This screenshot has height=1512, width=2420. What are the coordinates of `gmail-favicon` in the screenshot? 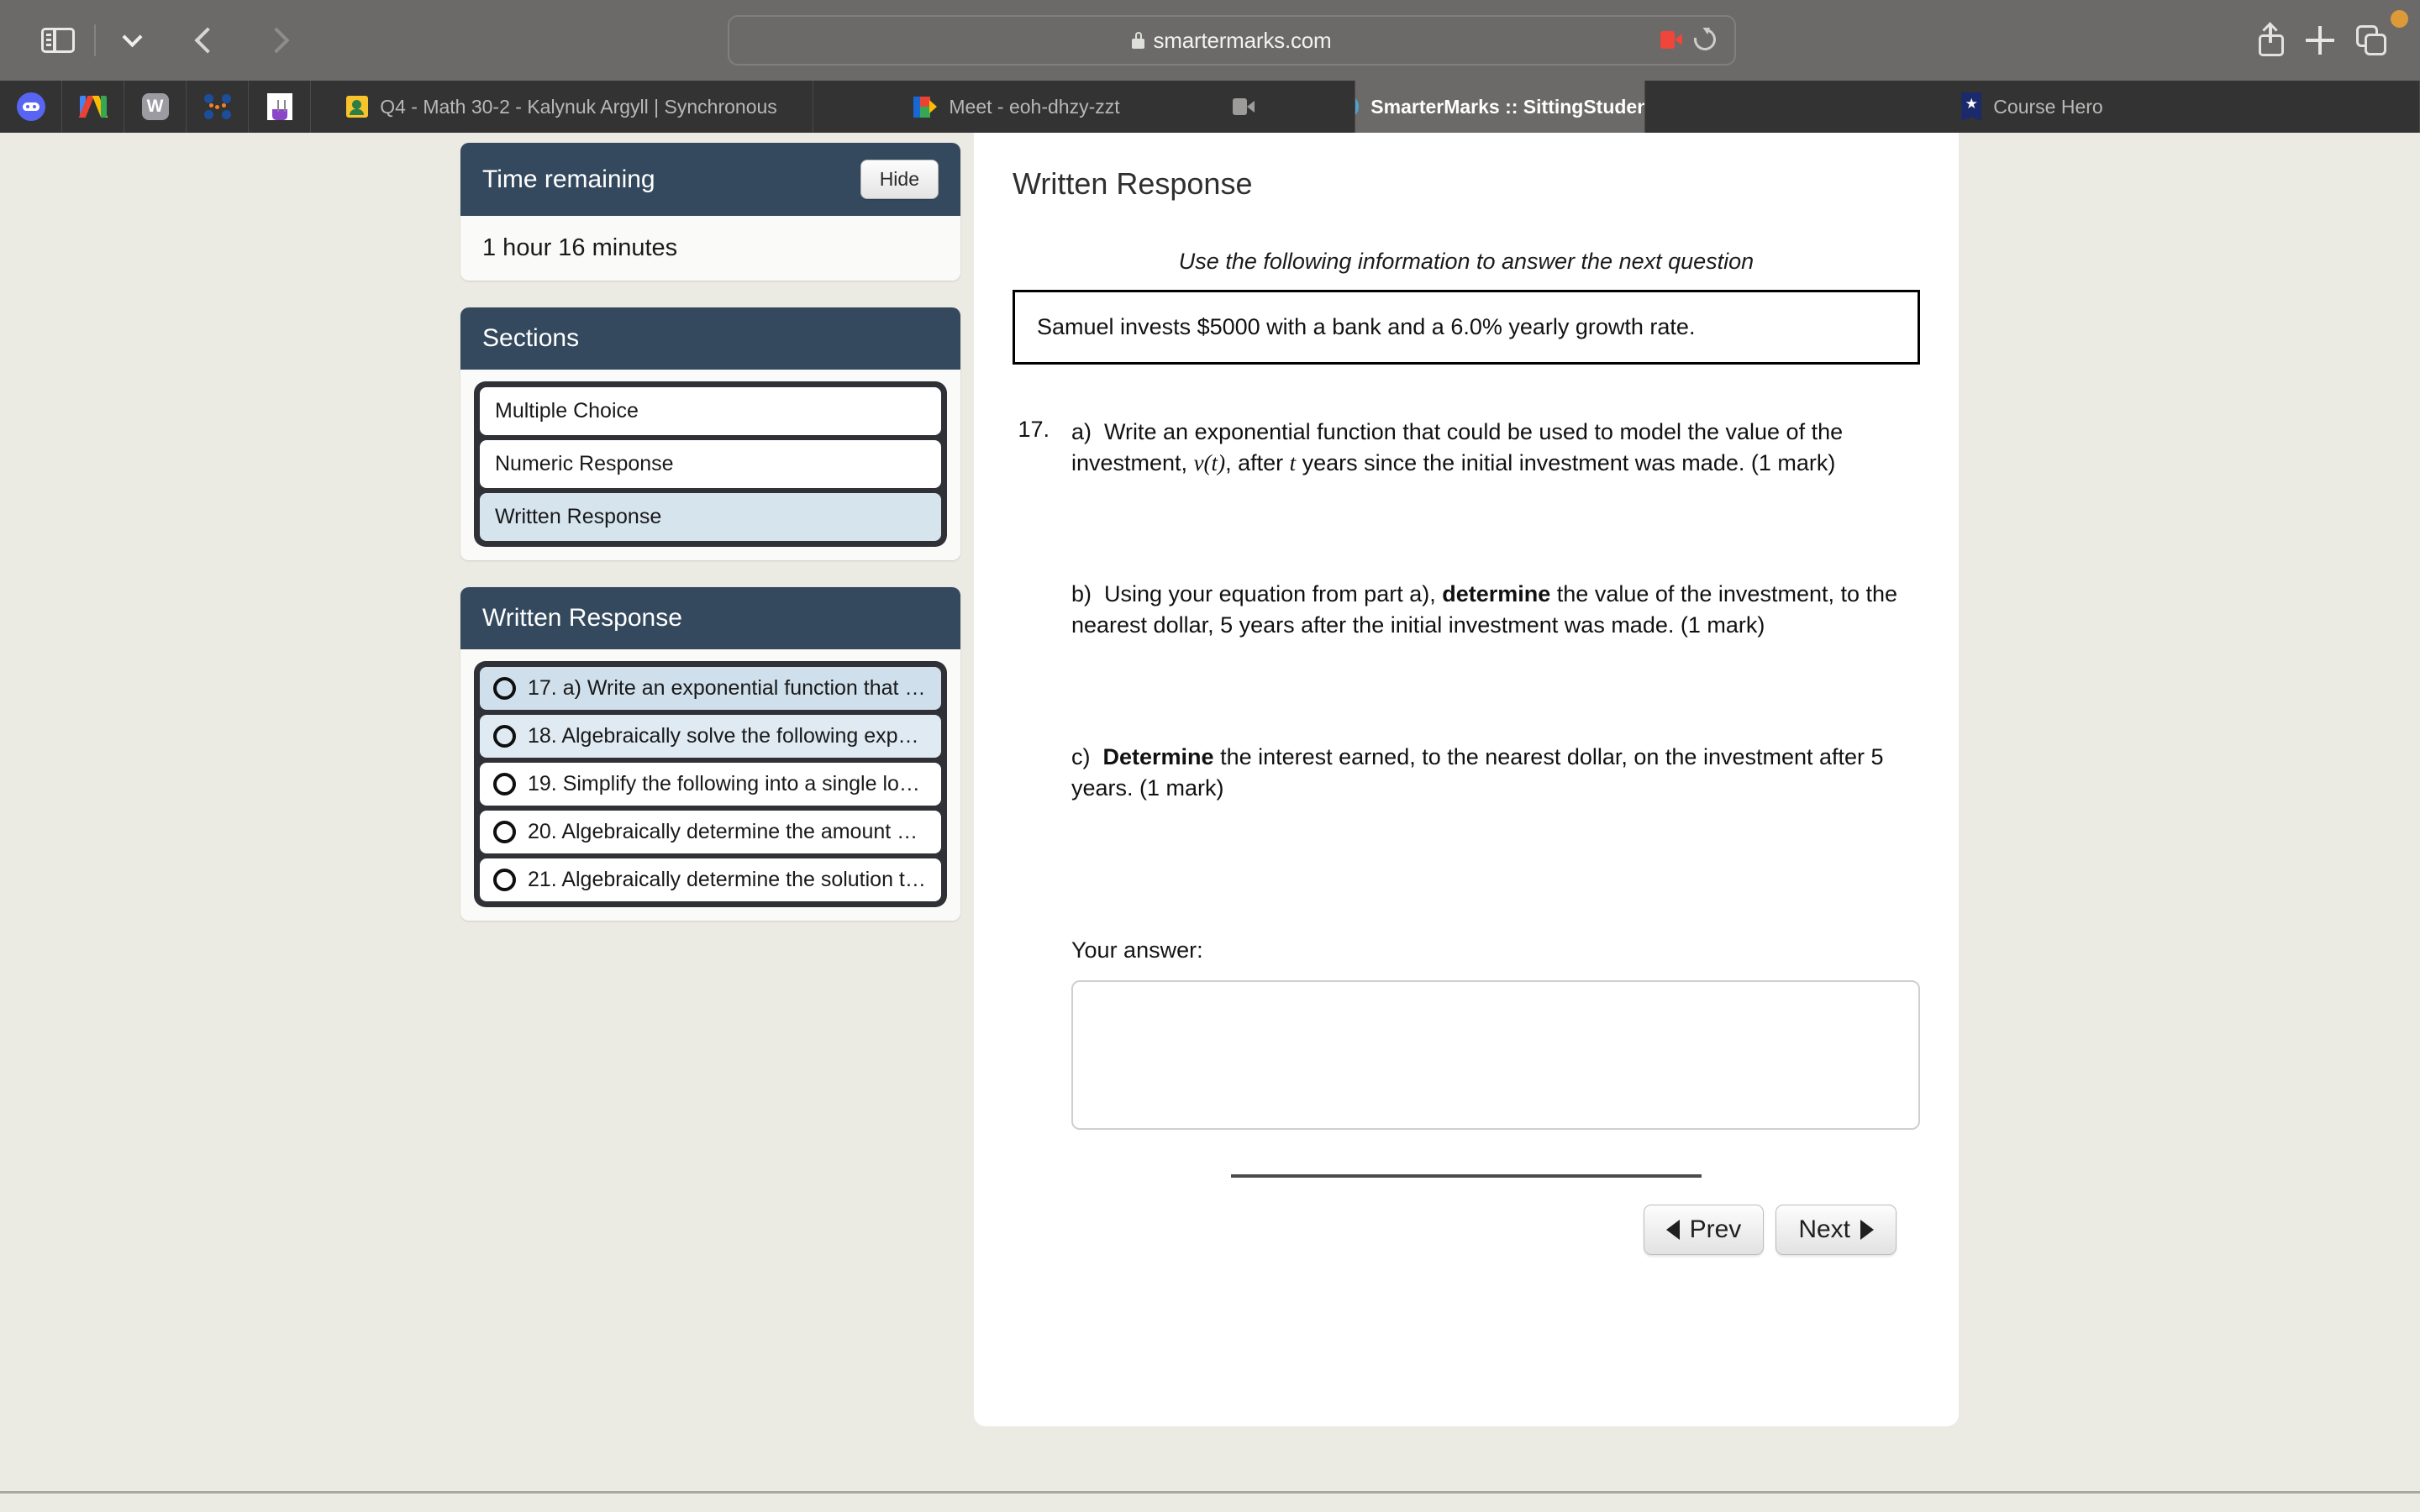 It's located at (93, 107).